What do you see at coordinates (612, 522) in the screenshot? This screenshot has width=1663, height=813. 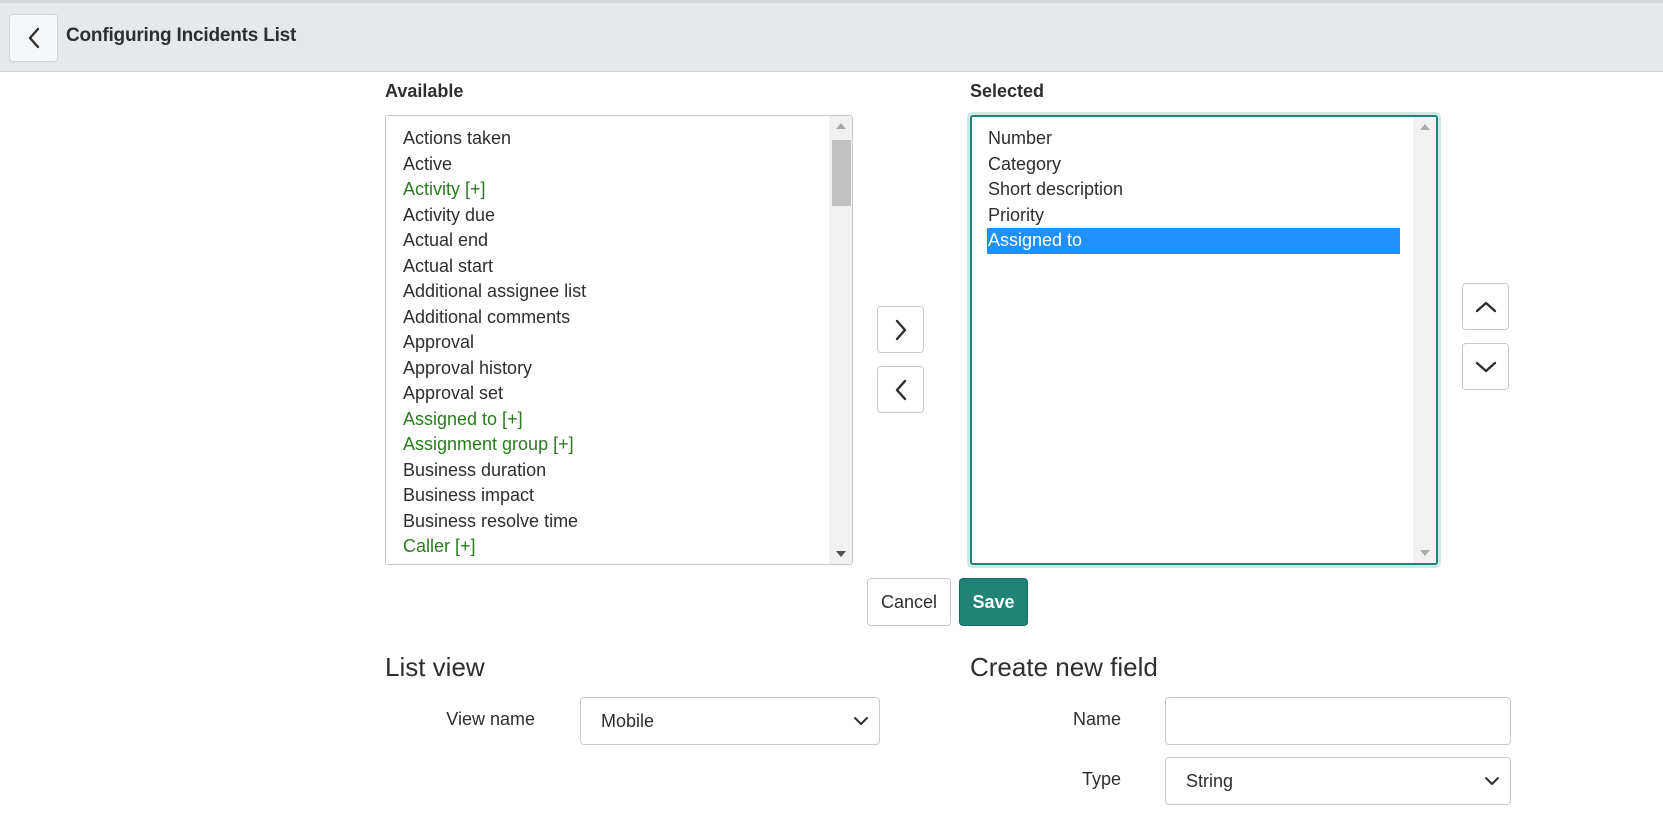 I see `available-list-item: Business resolve time` at bounding box center [612, 522].